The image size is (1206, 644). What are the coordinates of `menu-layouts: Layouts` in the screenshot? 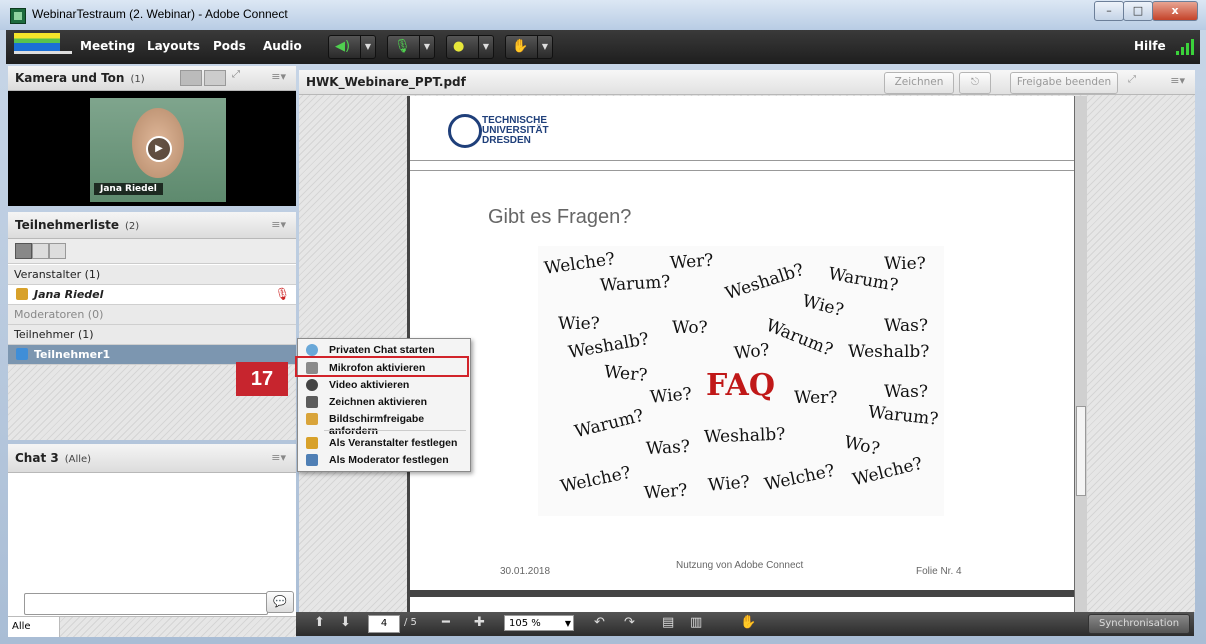 It's located at (173, 46).